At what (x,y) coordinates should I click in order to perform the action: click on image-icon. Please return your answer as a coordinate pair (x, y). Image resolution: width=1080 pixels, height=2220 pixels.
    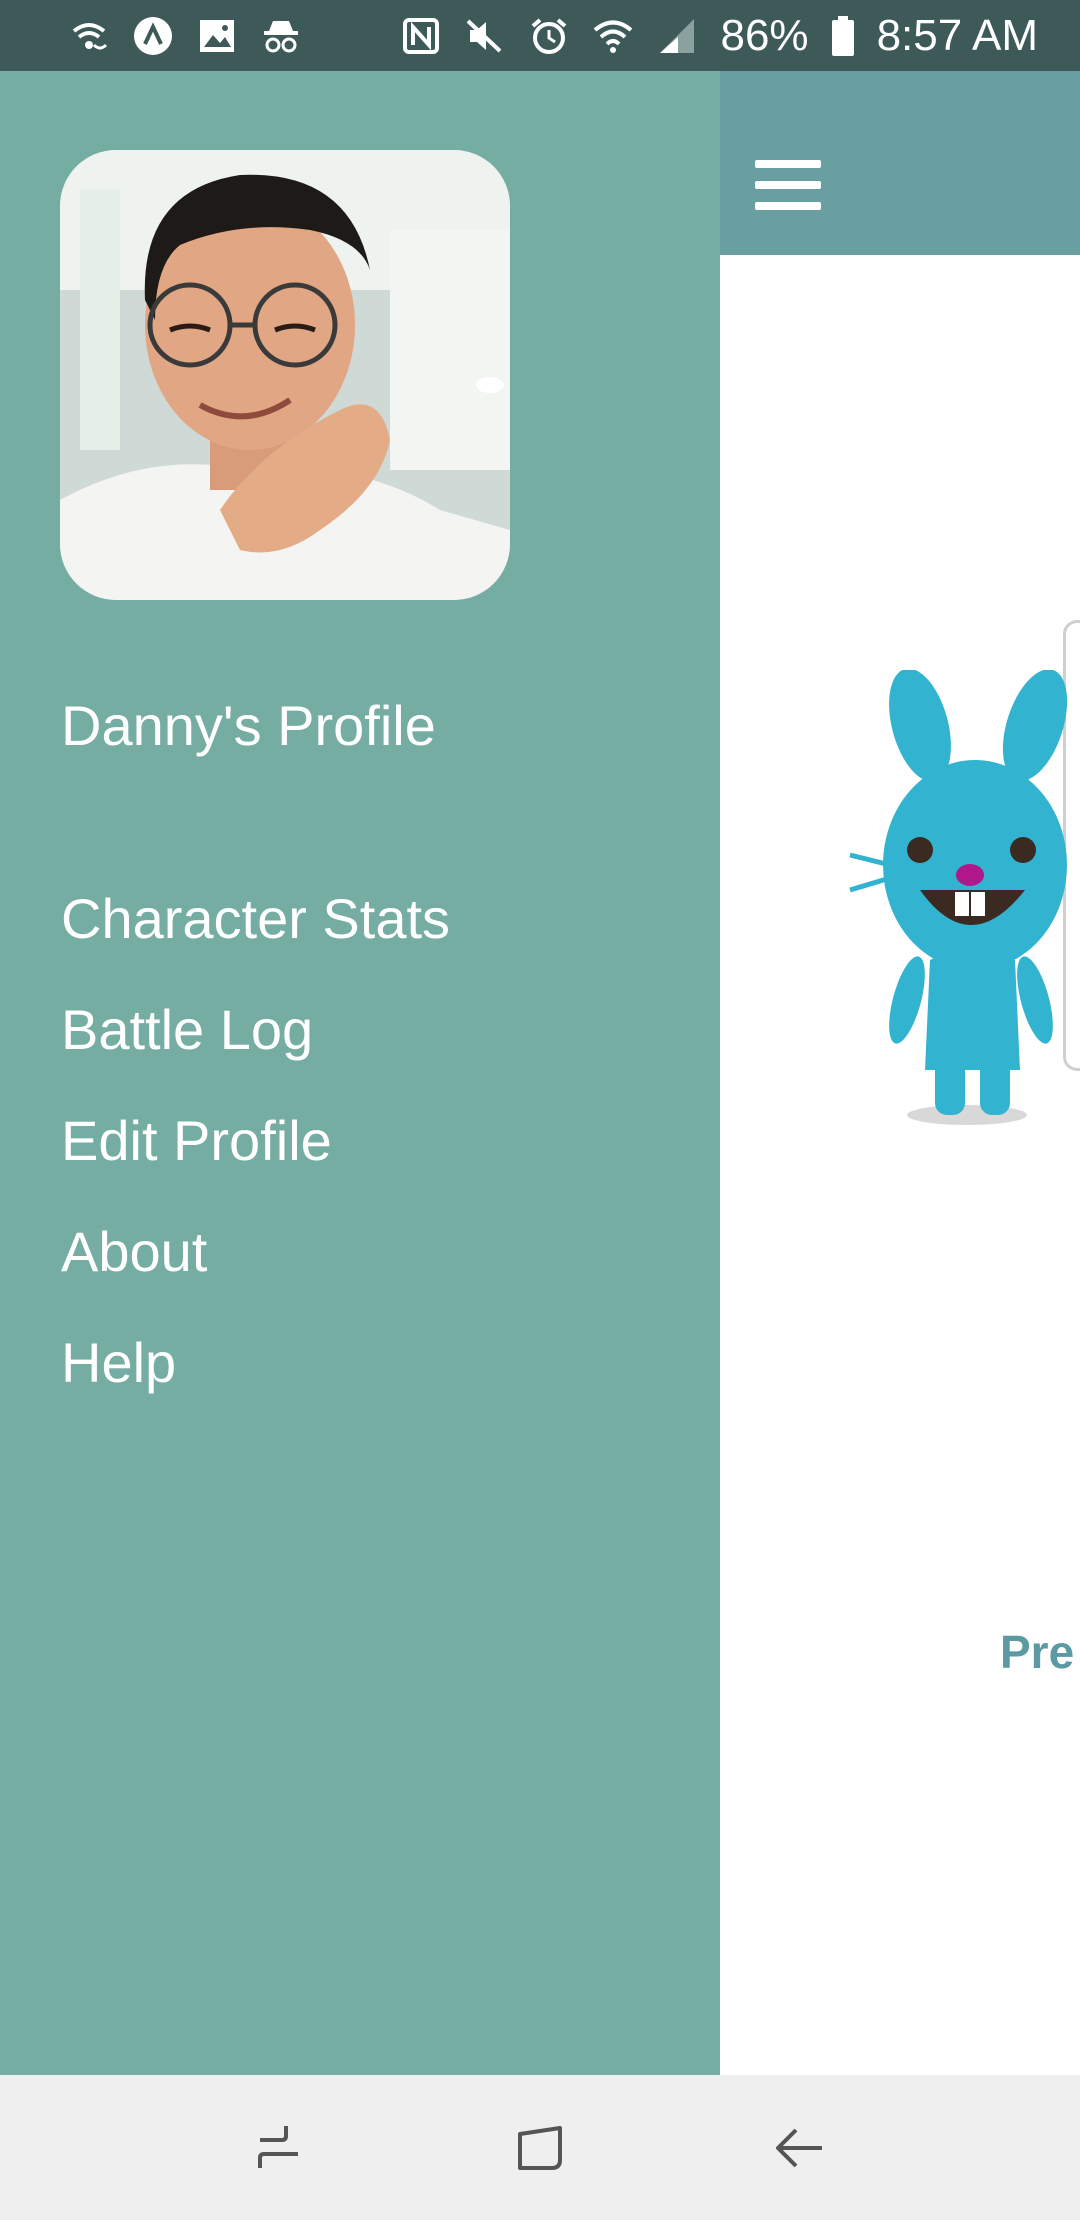
    Looking at the image, I should click on (217, 36).